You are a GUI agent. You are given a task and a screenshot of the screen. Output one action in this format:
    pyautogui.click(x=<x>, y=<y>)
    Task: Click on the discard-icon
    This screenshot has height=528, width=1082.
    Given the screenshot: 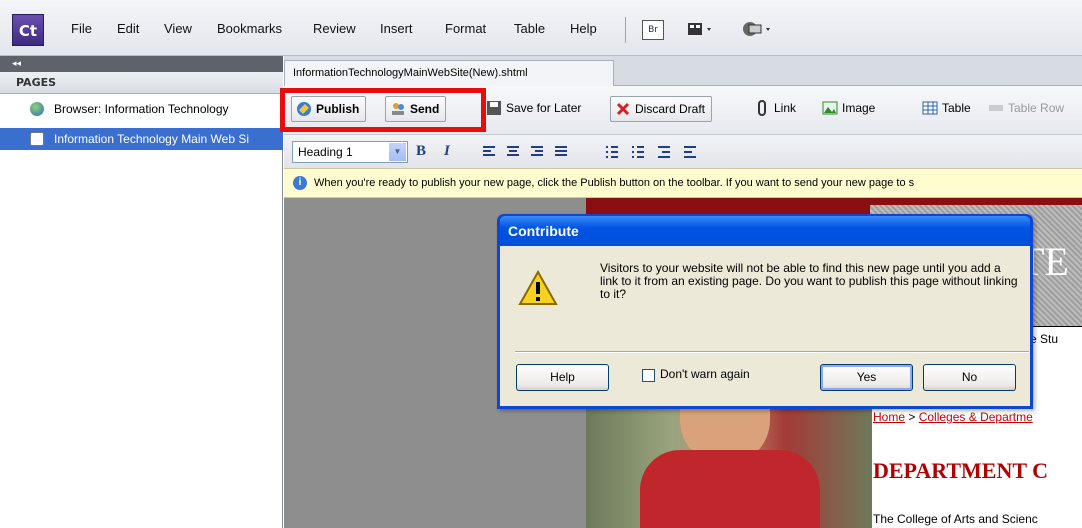 What is the action you would take?
    pyautogui.click(x=623, y=109)
    